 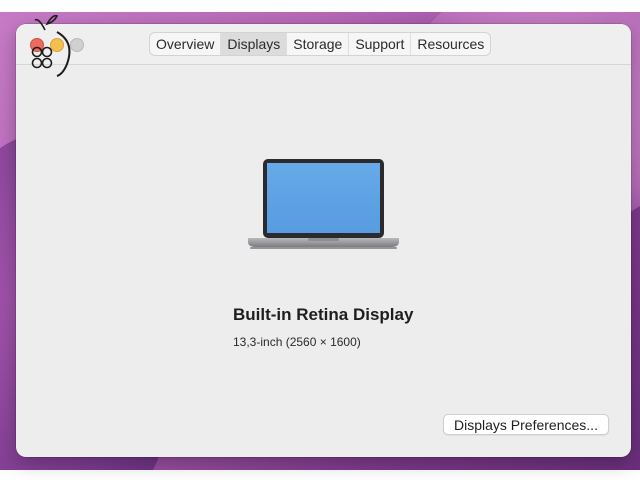 I want to click on macbook-laptop-icon, so click(x=323, y=204).